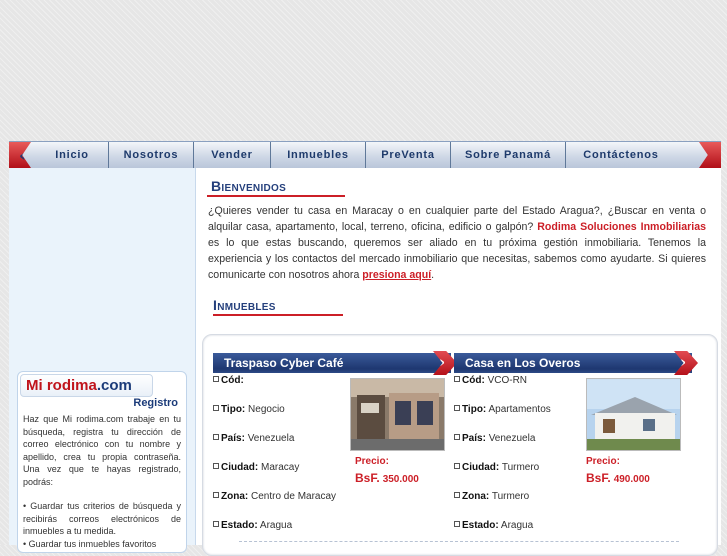 The height and width of the screenshot is (556, 727). What do you see at coordinates (249, 186) in the screenshot?
I see `welcome-title: Bienvenidos` at bounding box center [249, 186].